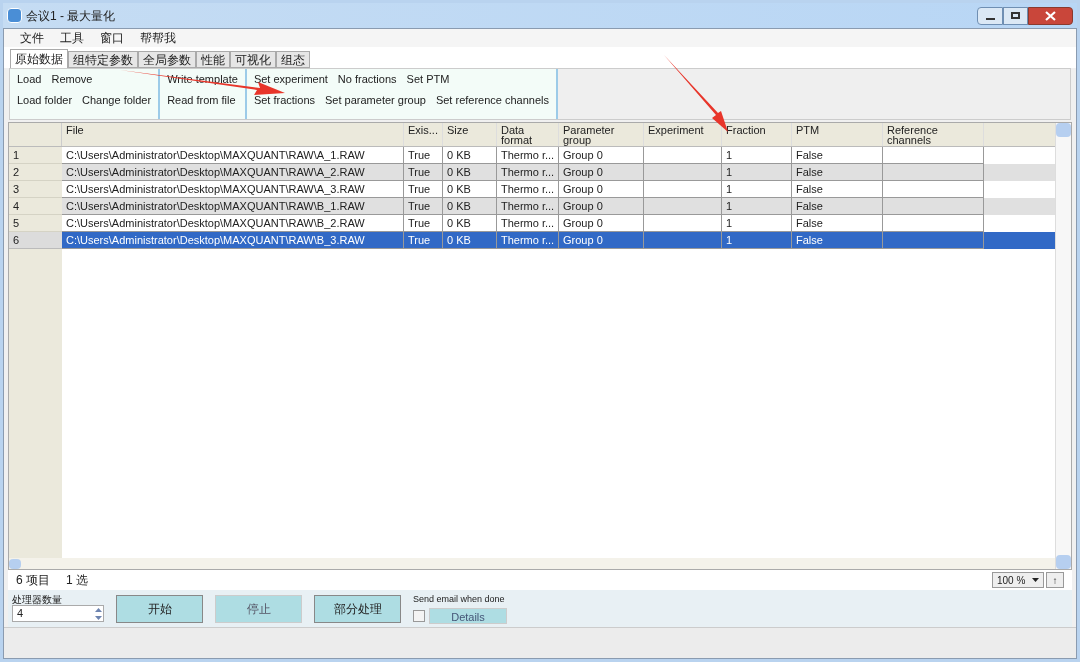  What do you see at coordinates (72, 79) in the screenshot?
I see `ribbon-button: Remove` at bounding box center [72, 79].